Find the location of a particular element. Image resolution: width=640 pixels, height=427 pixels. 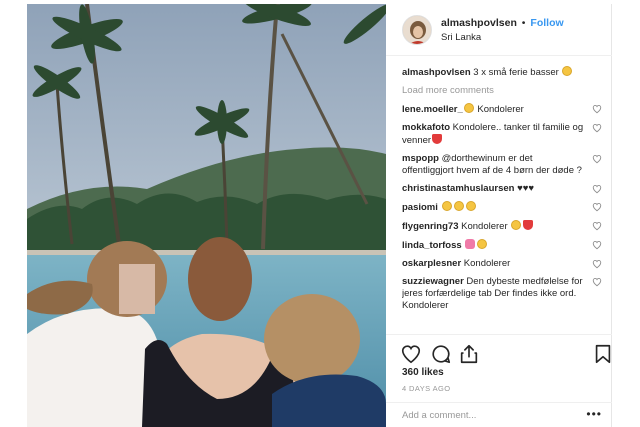

avatar is located at coordinates (417, 30).